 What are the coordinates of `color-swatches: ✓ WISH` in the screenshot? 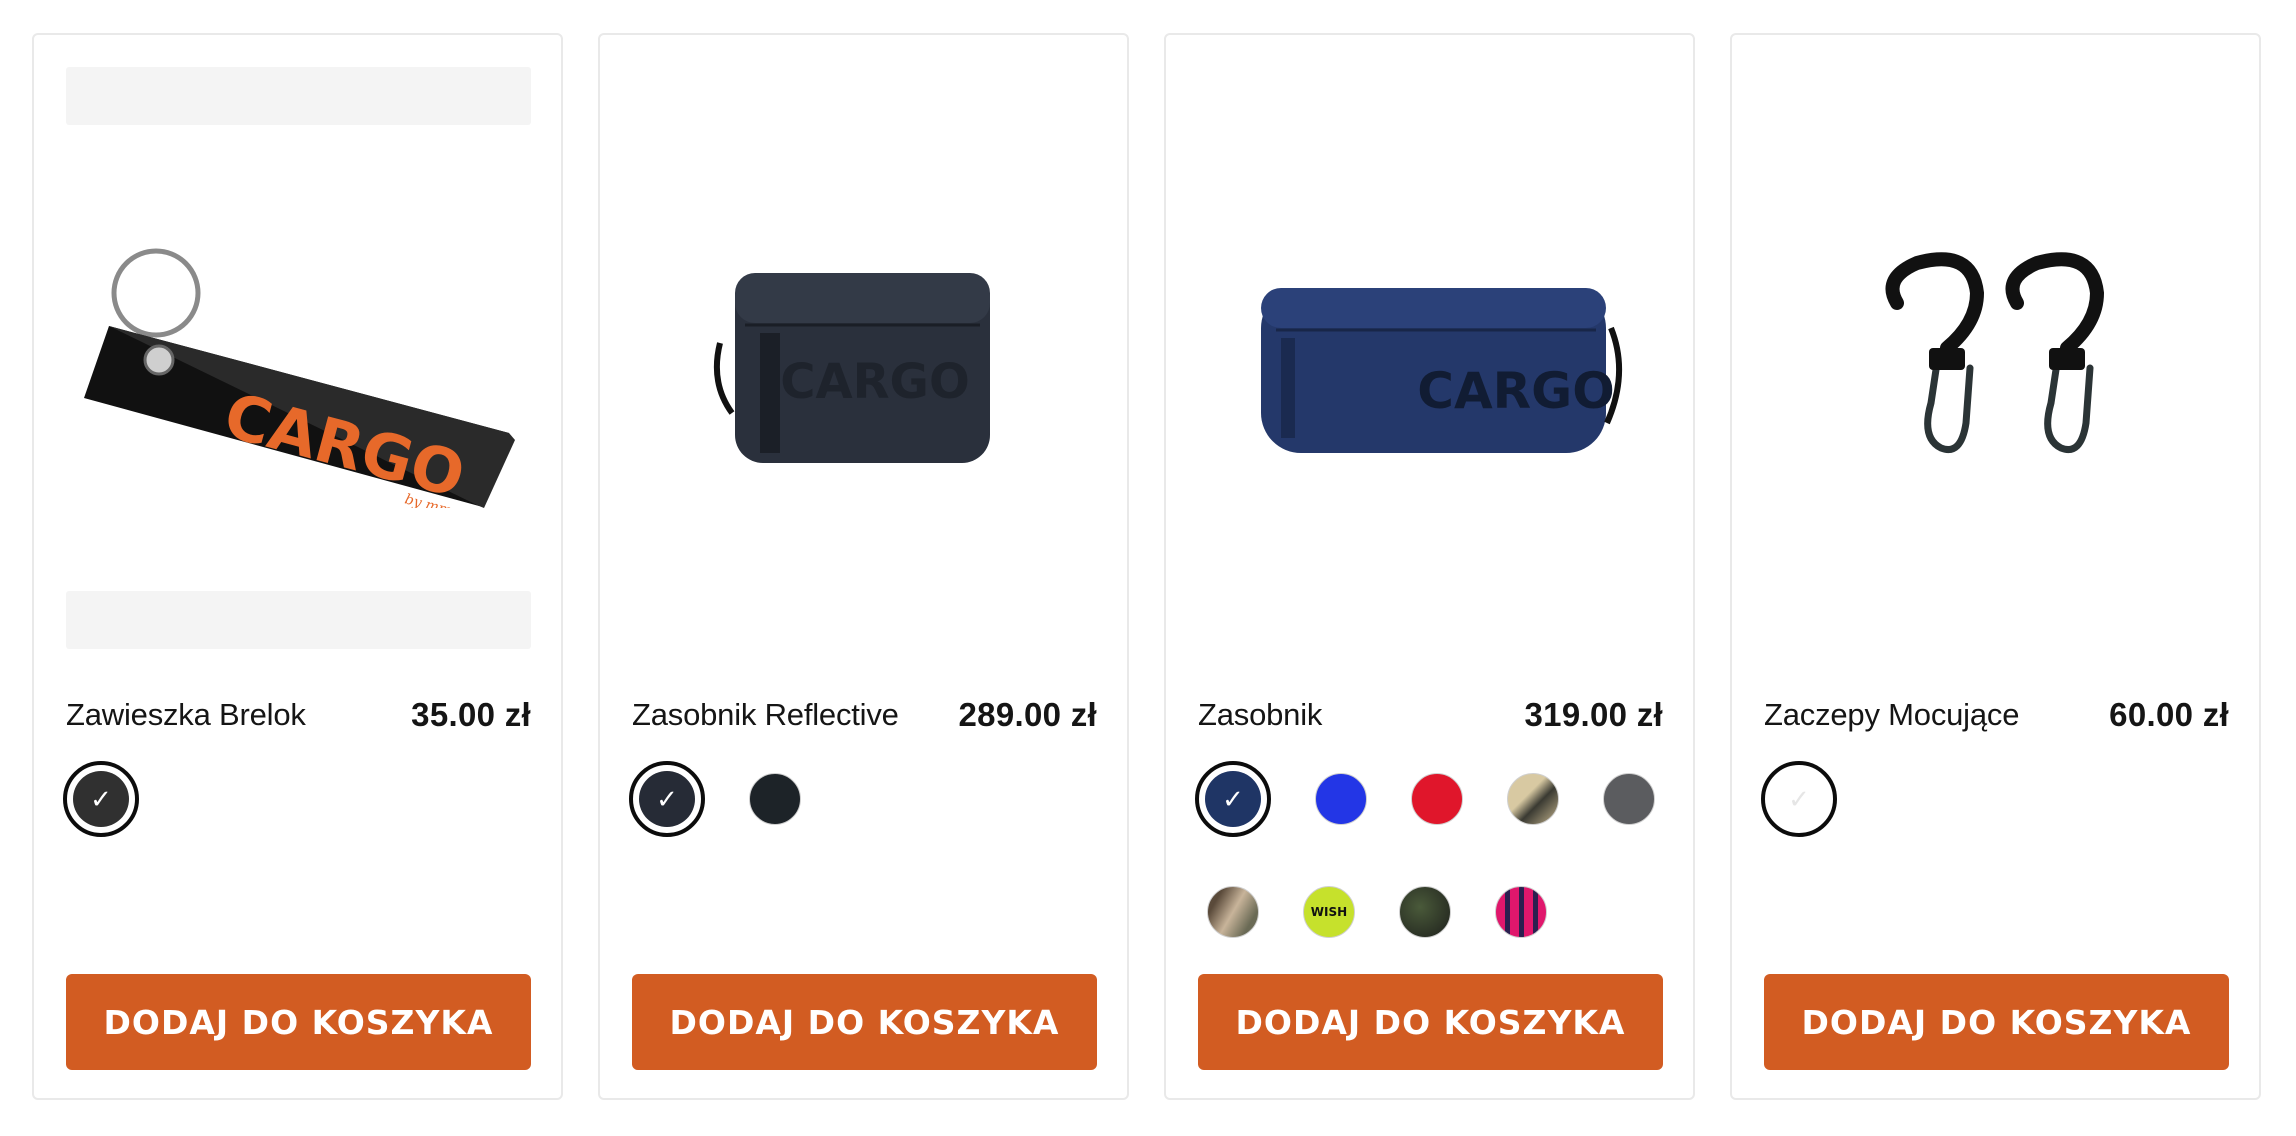 It's located at (1435, 849).